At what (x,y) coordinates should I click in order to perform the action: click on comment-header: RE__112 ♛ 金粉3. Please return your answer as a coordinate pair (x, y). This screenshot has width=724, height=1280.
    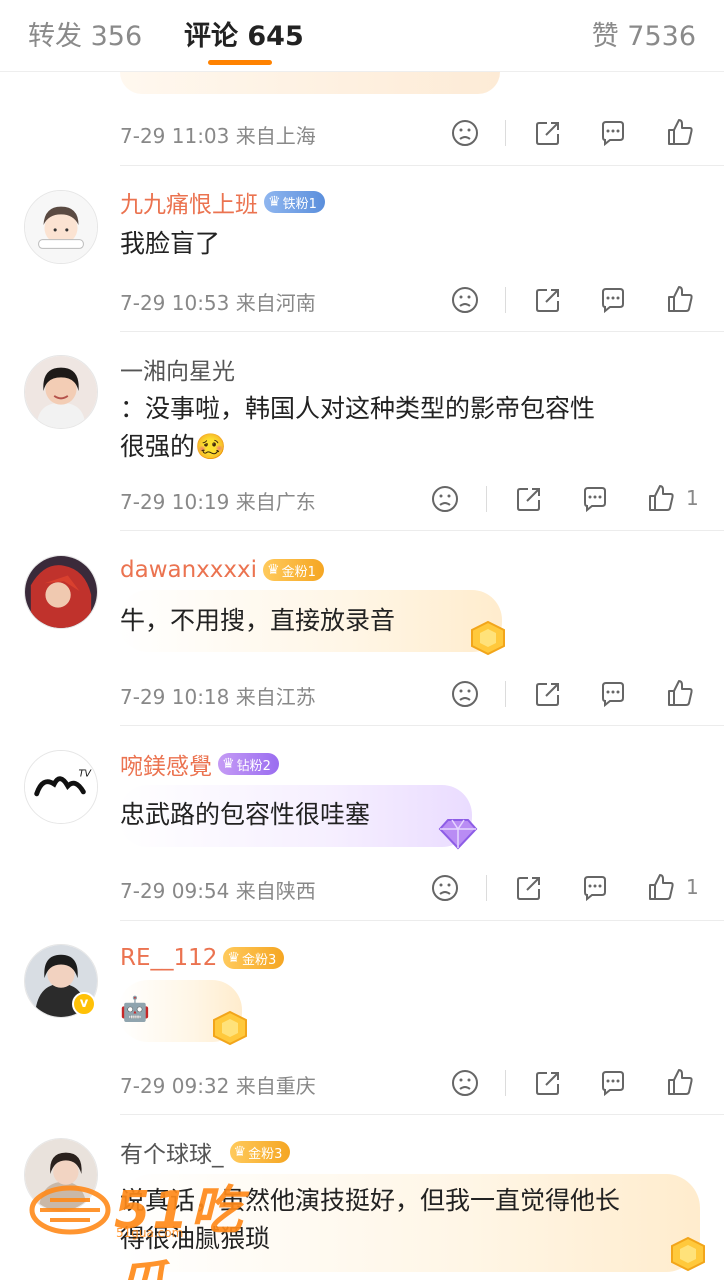
    Looking at the image, I should click on (202, 958).